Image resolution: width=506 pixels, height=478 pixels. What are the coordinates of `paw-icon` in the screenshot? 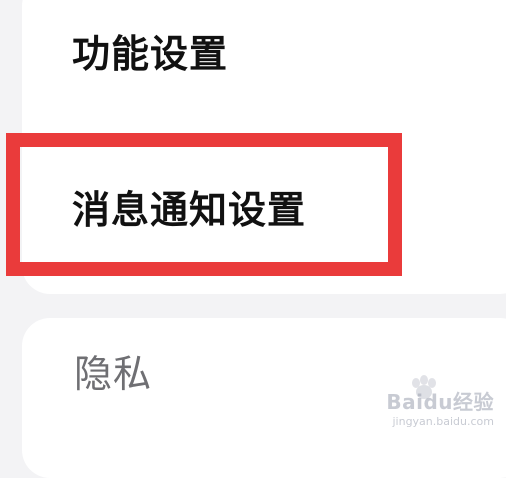 It's located at (424, 387).